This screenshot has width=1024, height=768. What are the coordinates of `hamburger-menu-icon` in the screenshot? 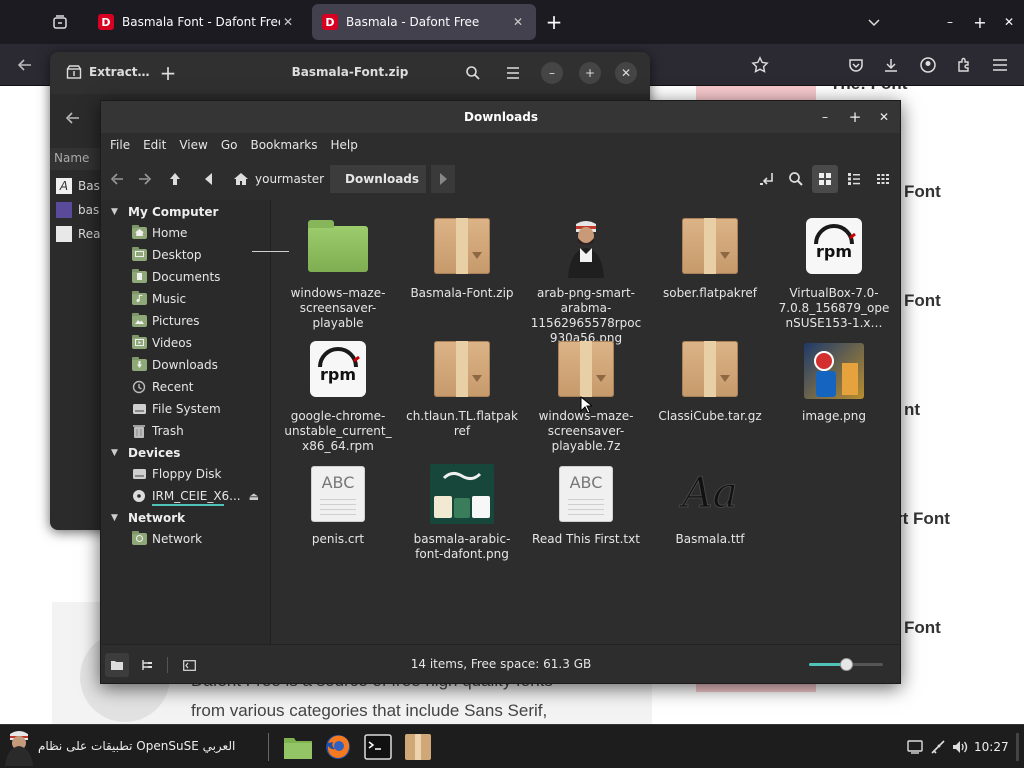 It's located at (1000, 65).